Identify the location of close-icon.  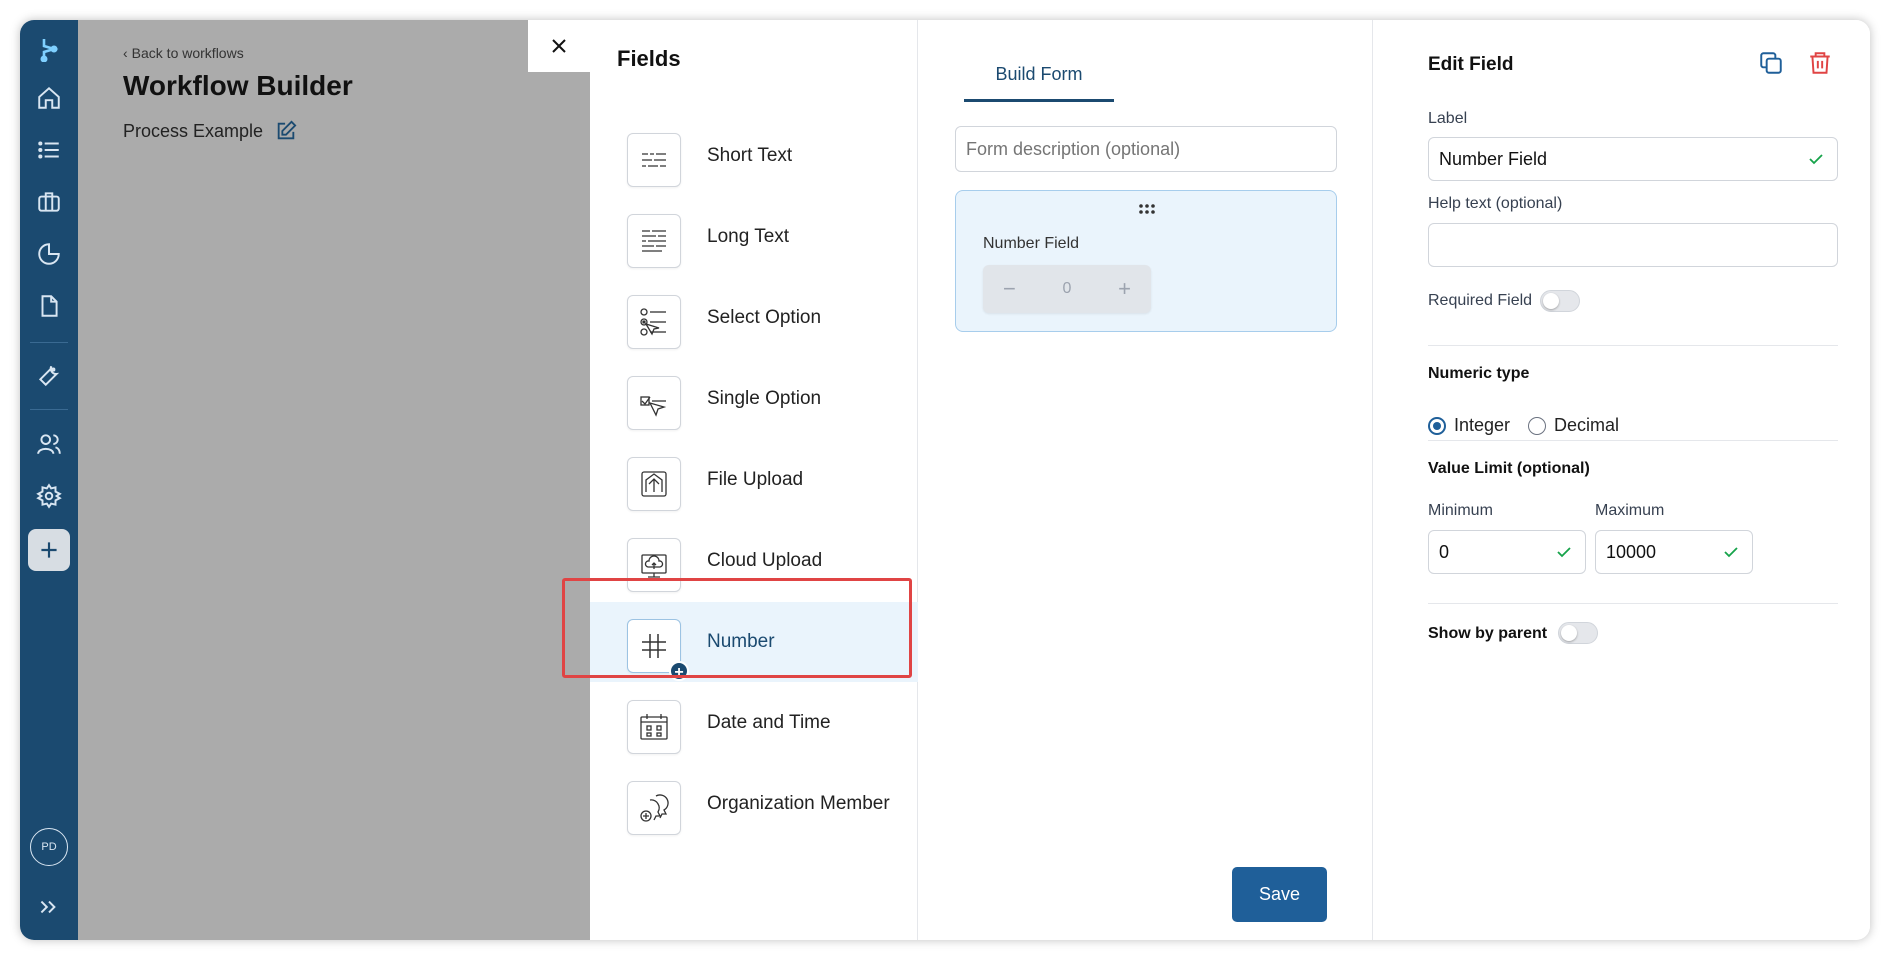
(559, 46).